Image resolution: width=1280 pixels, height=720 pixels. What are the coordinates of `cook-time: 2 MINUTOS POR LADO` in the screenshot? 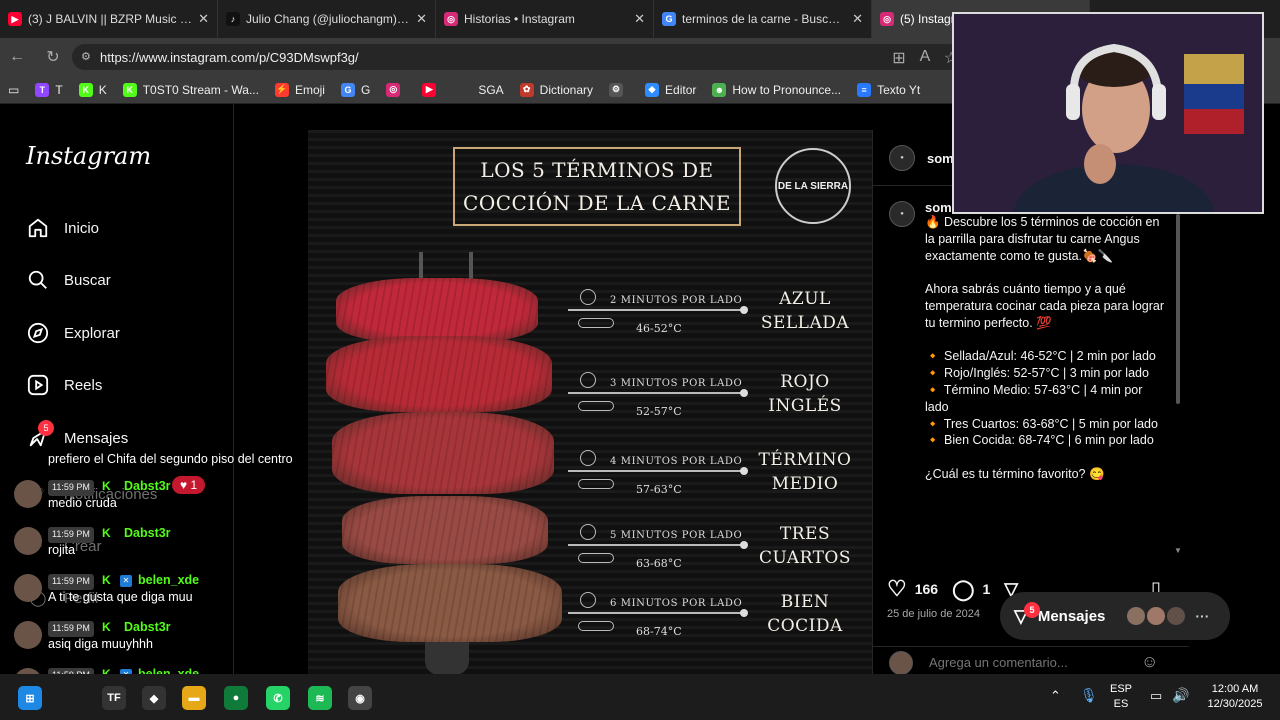 It's located at (676, 300).